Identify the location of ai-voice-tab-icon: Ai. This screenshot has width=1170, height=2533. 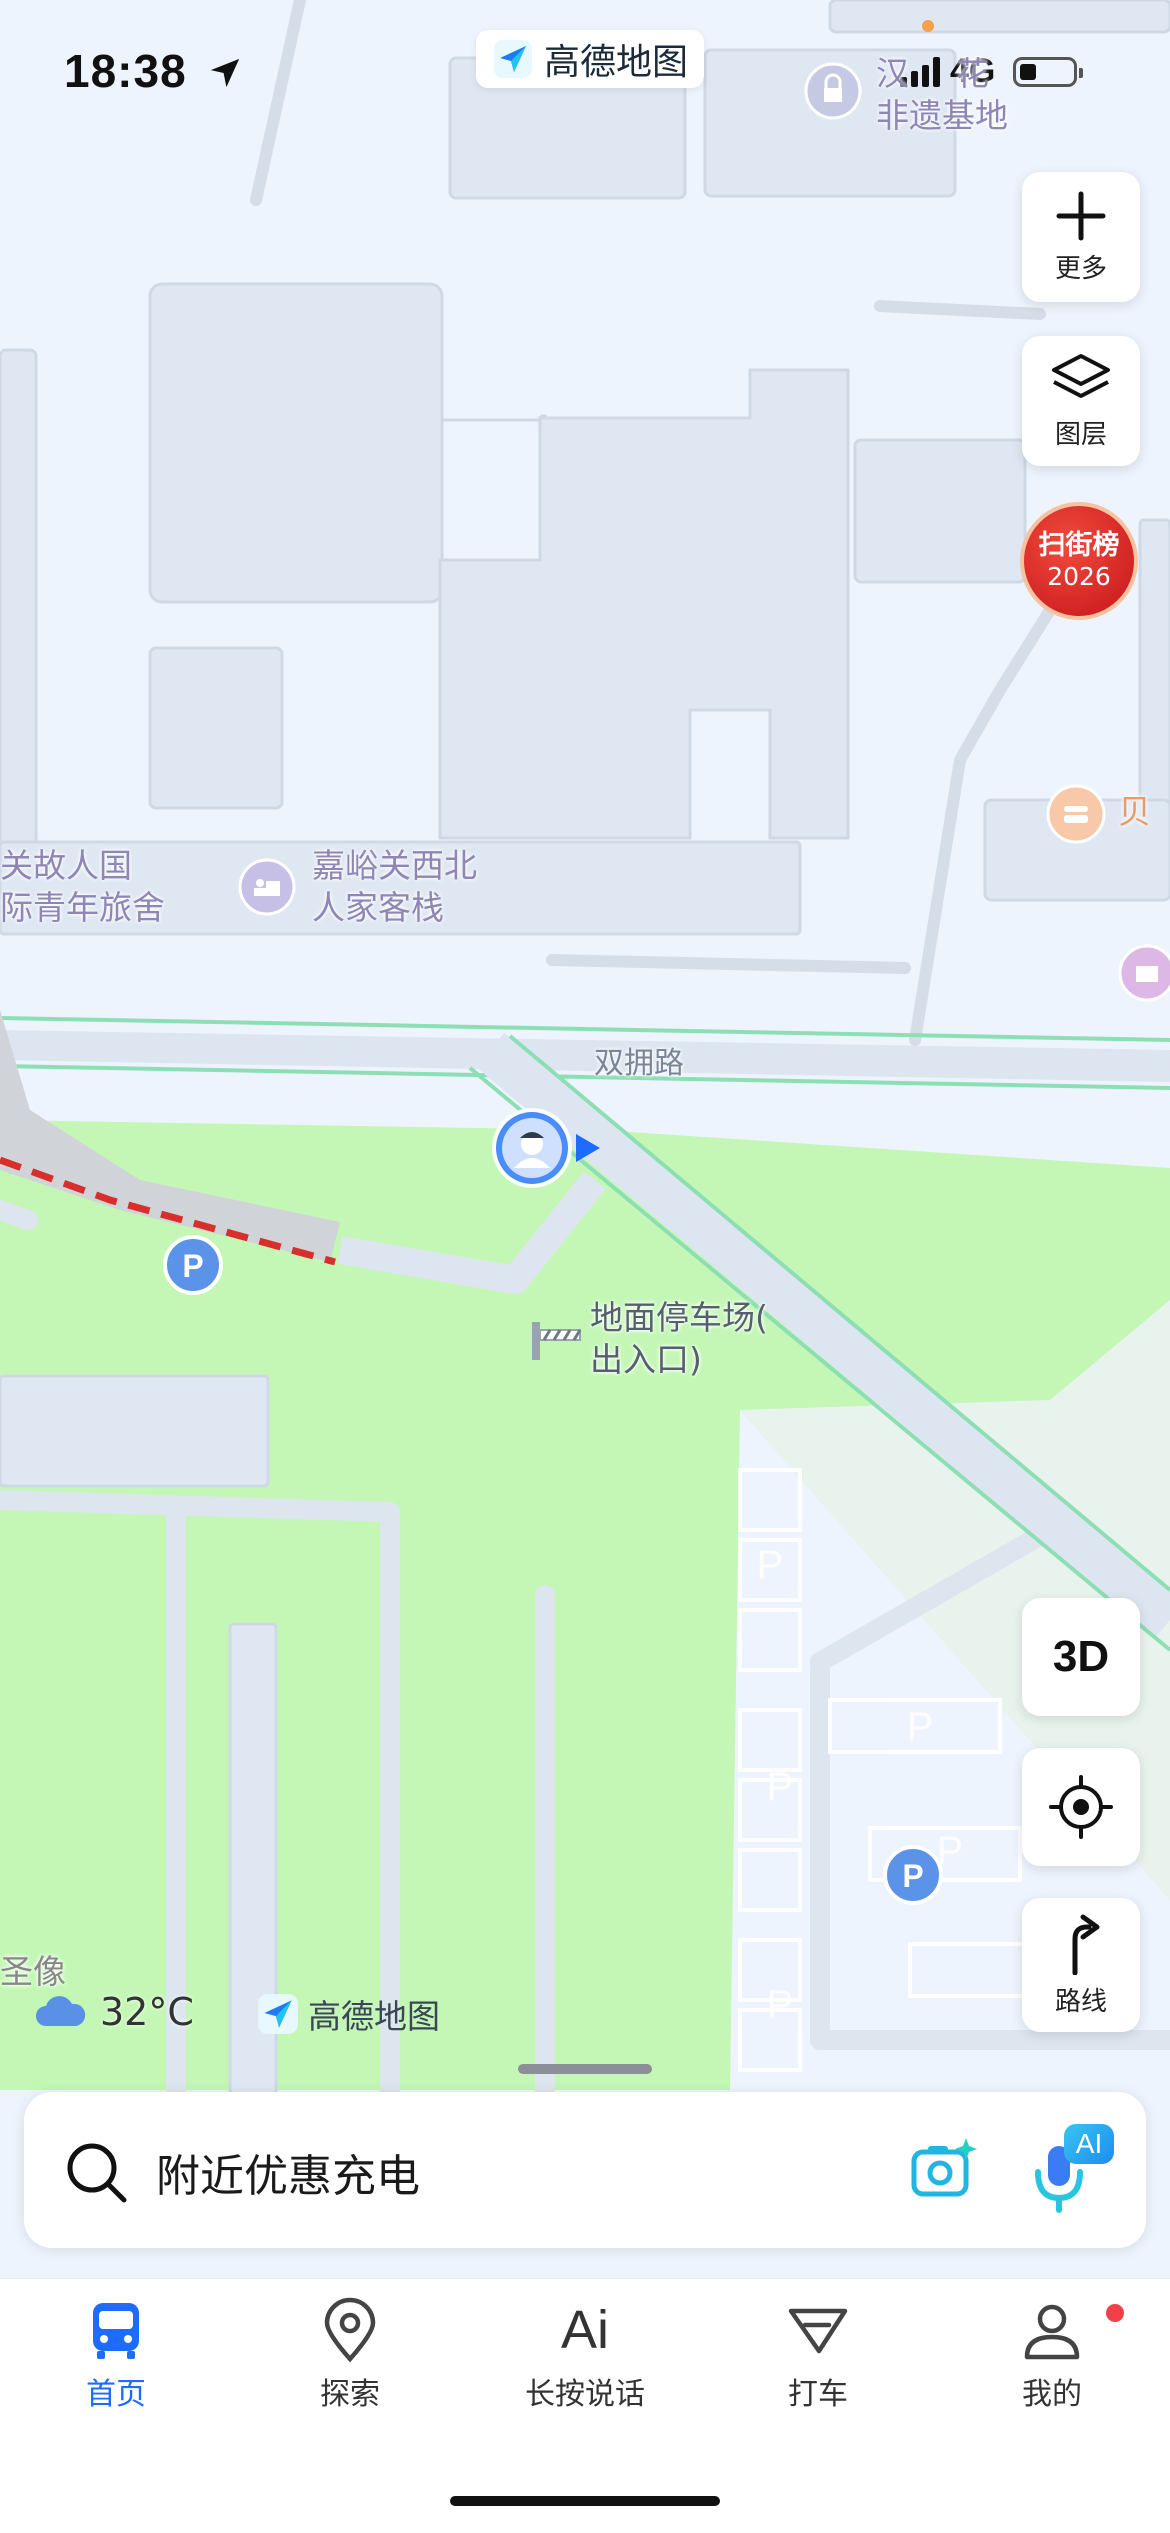
(584, 2330).